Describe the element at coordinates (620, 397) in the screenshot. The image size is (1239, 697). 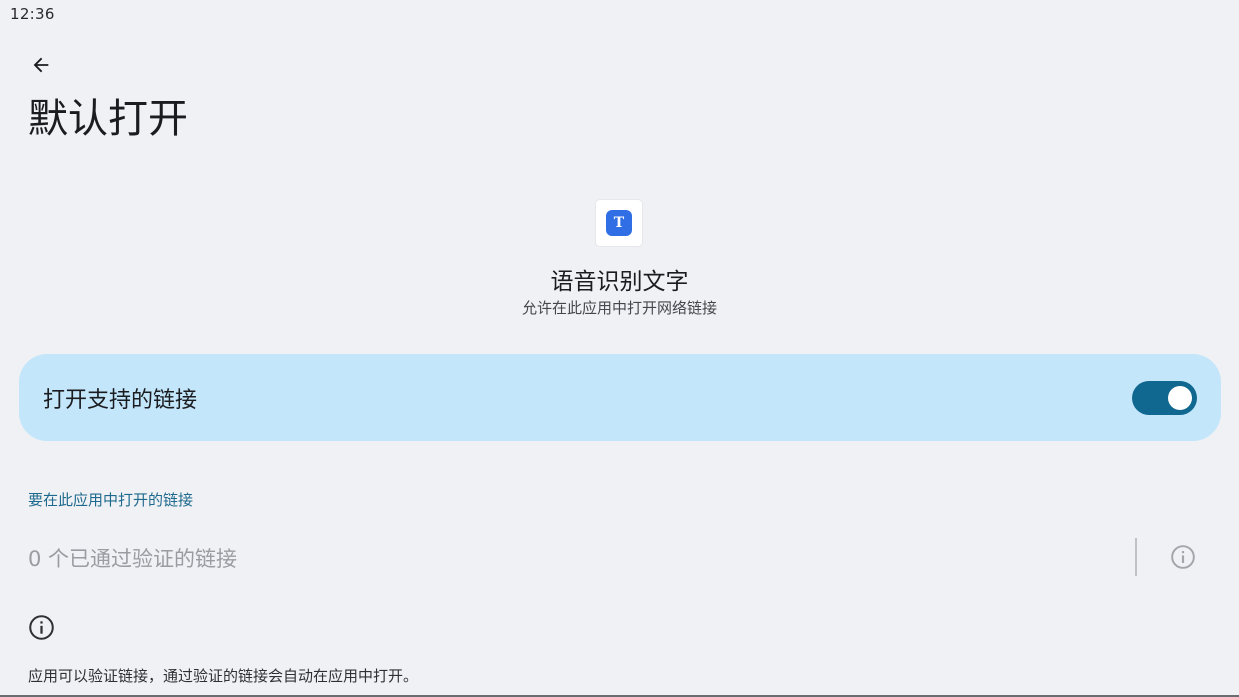
I see `open-supported-links-toggle: 打开支持的链接` at that location.